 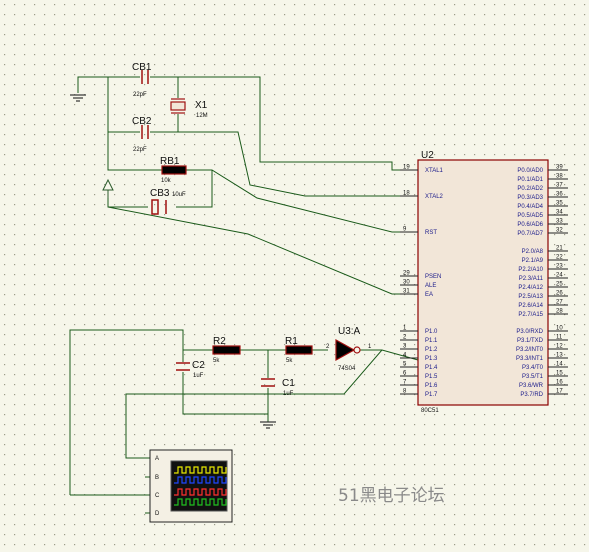 What do you see at coordinates (431, 395) in the screenshot?
I see `u2-pin-name: P1.7` at bounding box center [431, 395].